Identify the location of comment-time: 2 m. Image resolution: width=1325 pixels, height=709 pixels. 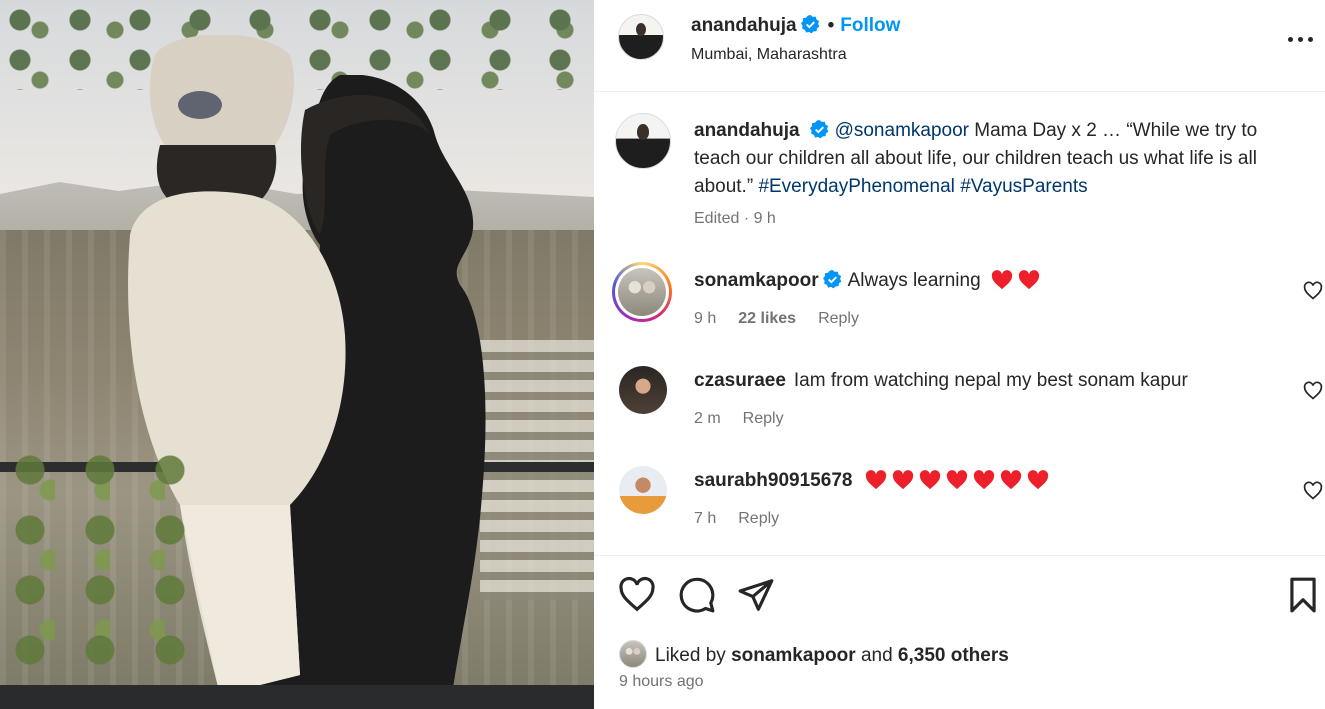
(707, 418).